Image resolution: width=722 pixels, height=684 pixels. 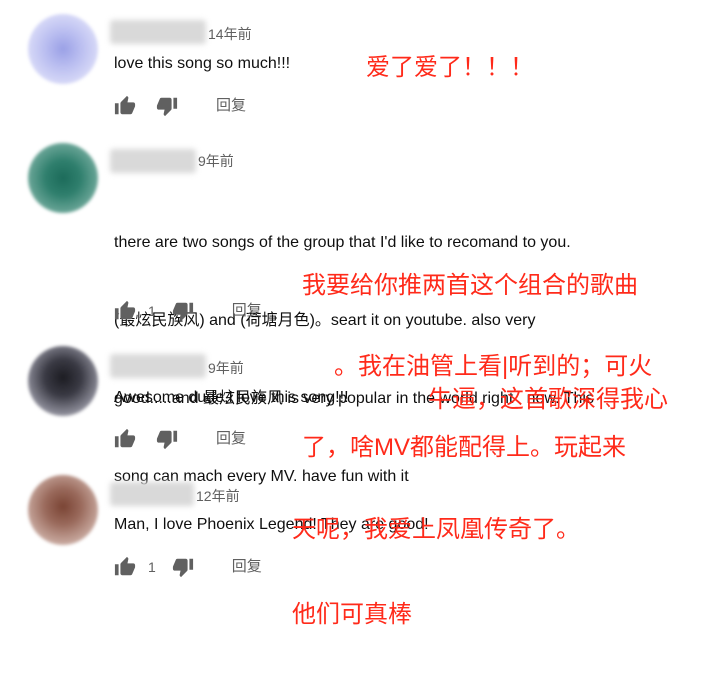 I want to click on annotation-note: 天呢，我爱上凤凰传奇了。 他们可真棒, so click(x=436, y=572).